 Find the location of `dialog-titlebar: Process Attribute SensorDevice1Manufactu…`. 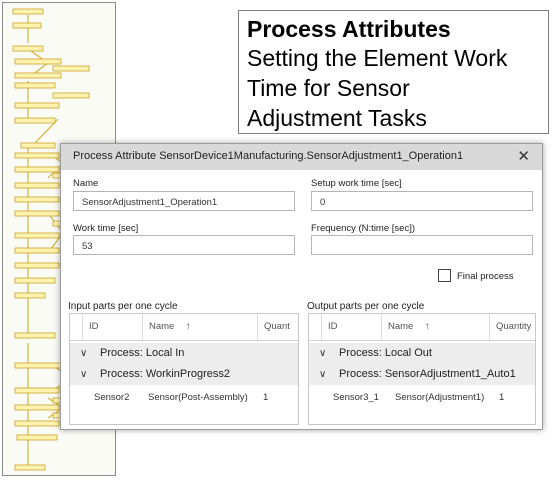

dialog-titlebar: Process Attribute SensorDevice1Manufactu… is located at coordinates (301, 157).